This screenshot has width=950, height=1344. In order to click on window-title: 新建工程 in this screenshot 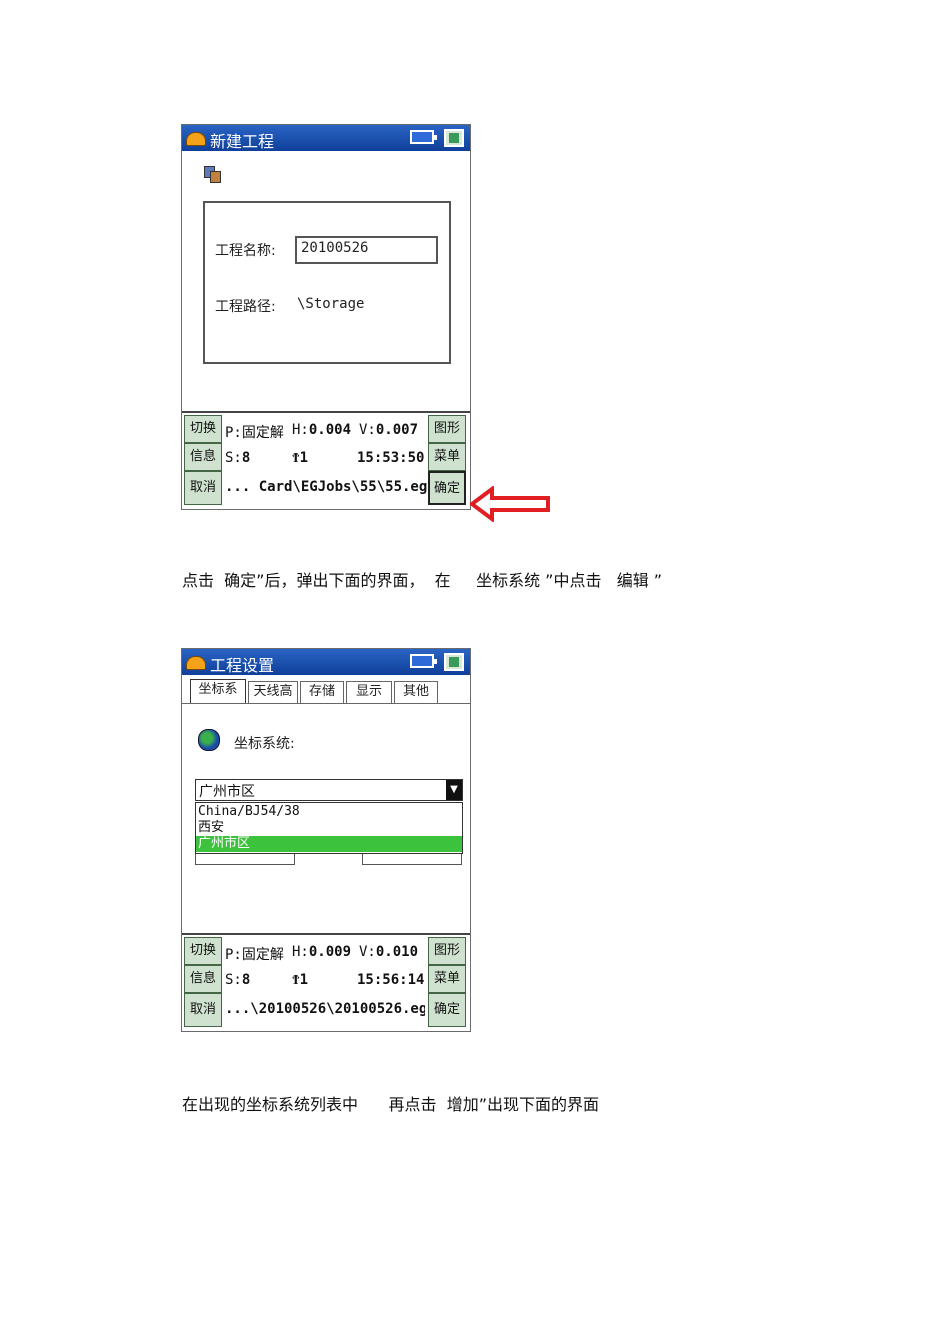, I will do `click(242, 141)`.